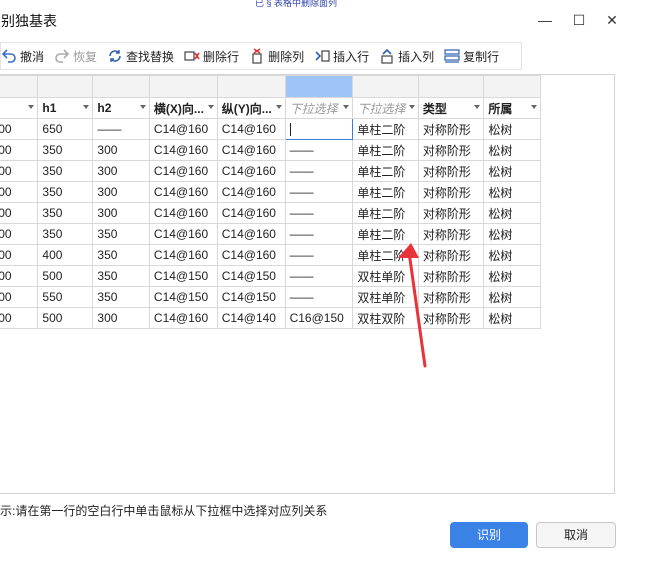 Image resolution: width=645 pixels, height=561 pixels. I want to click on annotation-arrow-shaft, so click(417, 309).